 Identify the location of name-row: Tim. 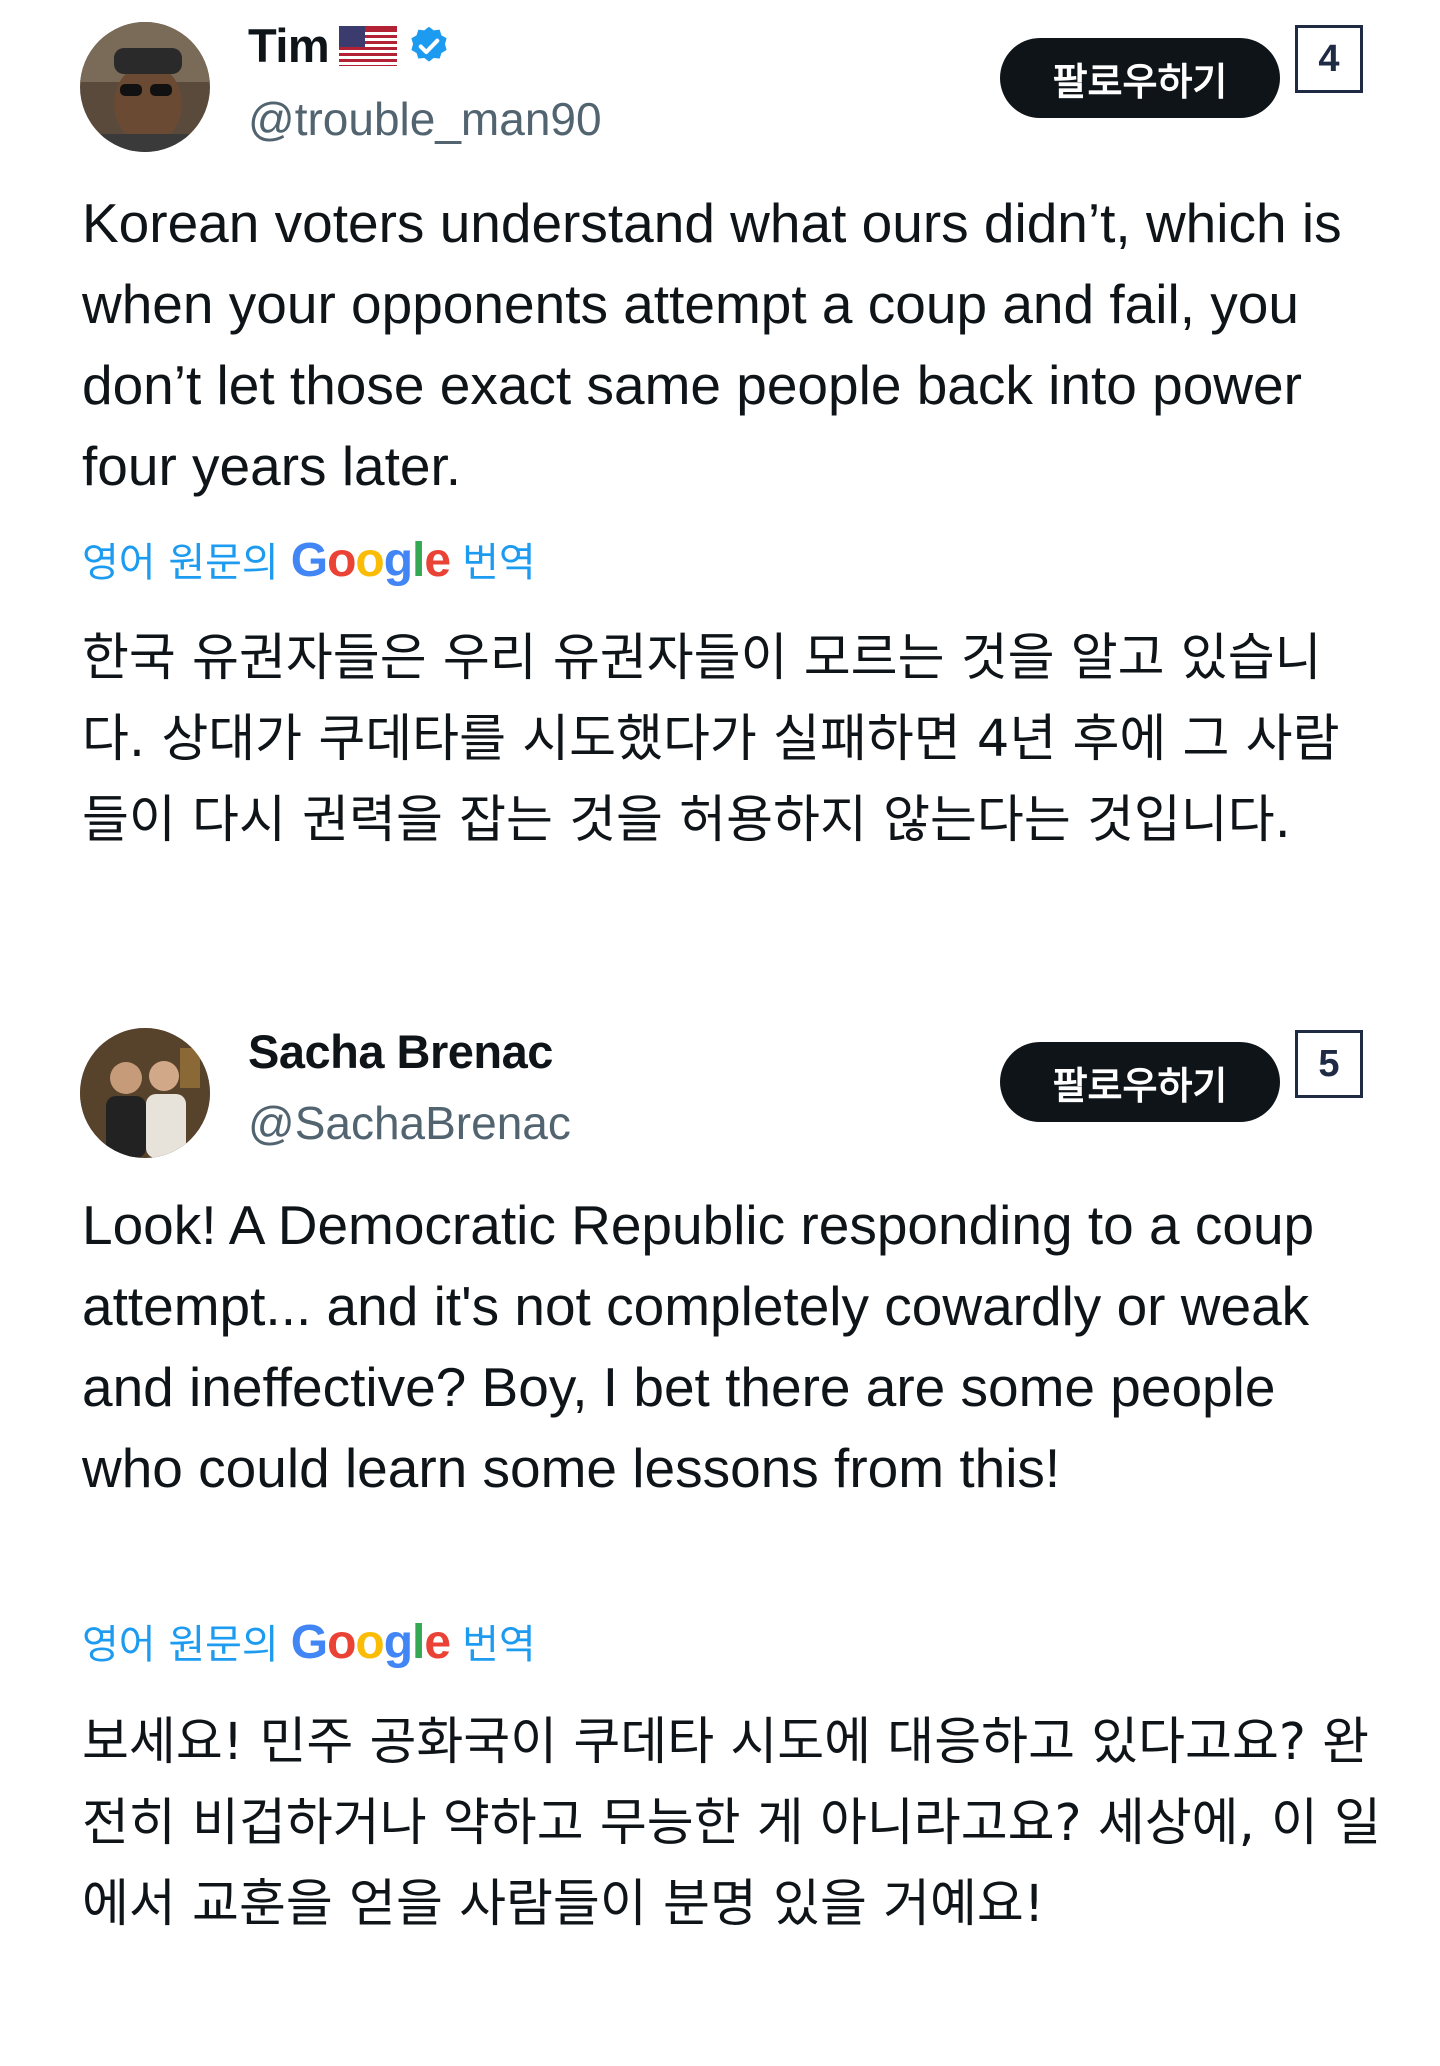
(349, 45).